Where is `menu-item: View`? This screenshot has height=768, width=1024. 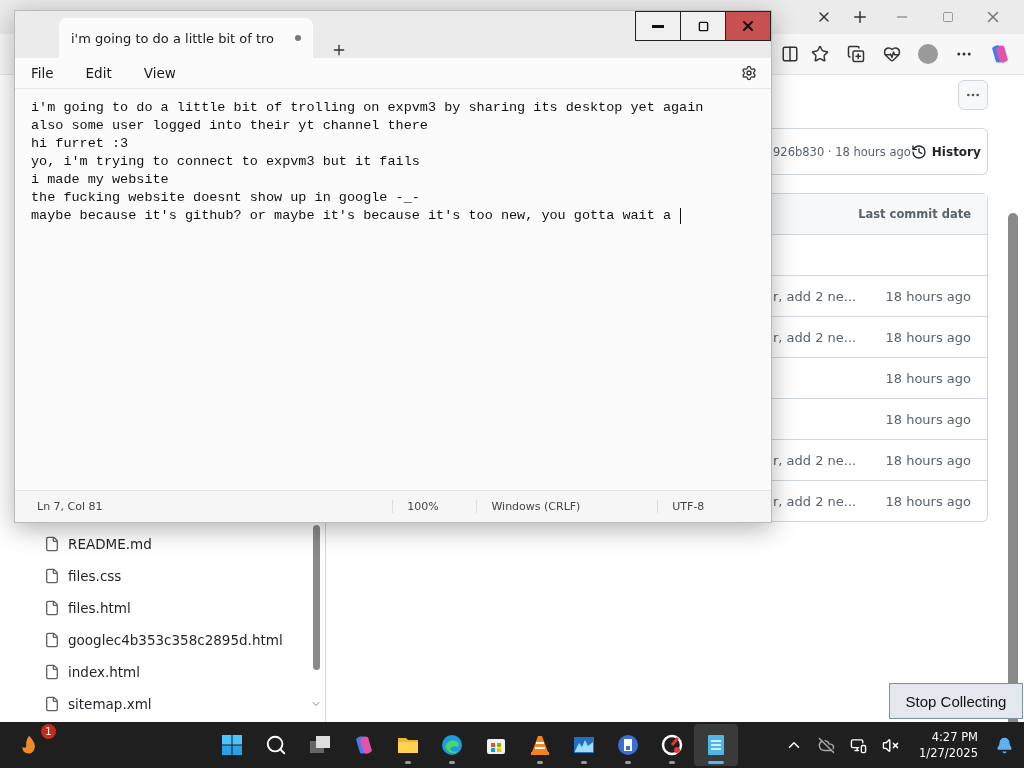
menu-item: View is located at coordinates (159, 73).